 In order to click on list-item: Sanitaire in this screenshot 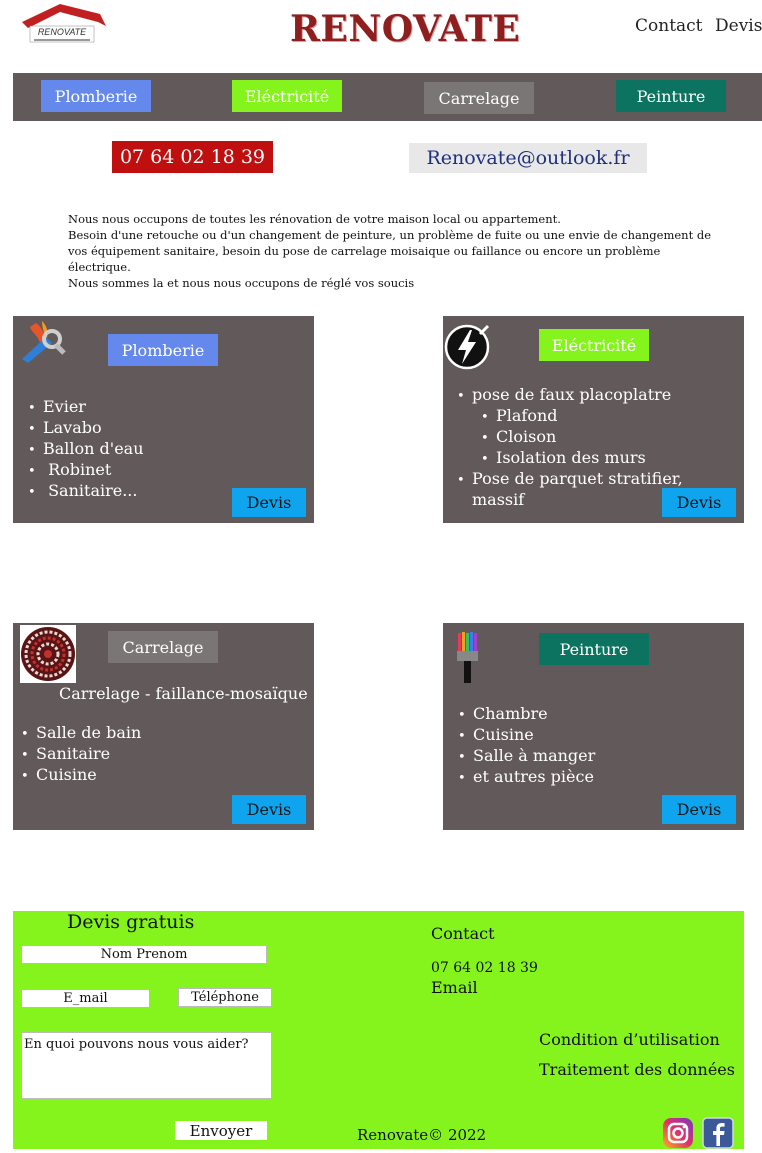, I will do `click(81, 754)`.